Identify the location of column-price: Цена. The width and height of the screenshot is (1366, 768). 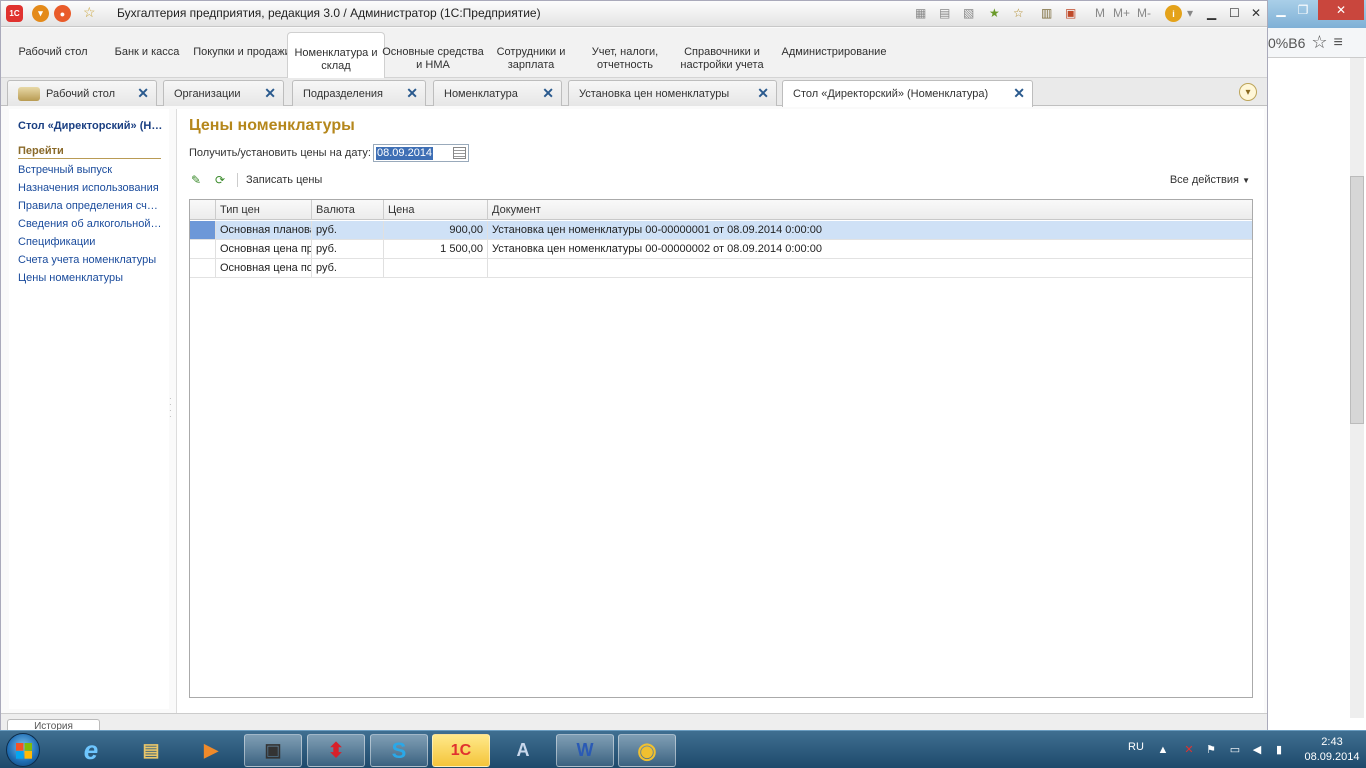
(436, 210).